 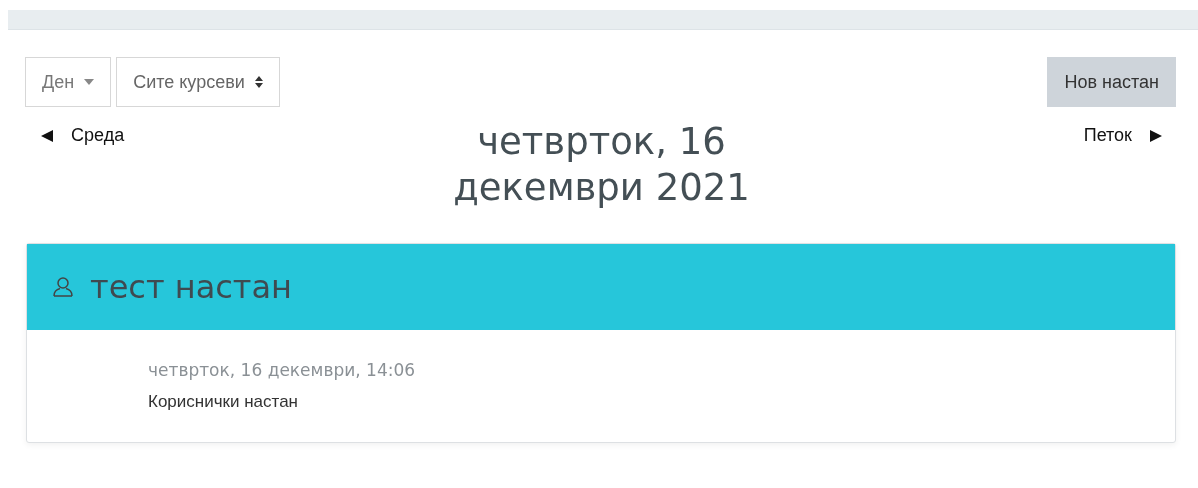 I want to click on next-day-link: Петок, so click(x=1097, y=135).